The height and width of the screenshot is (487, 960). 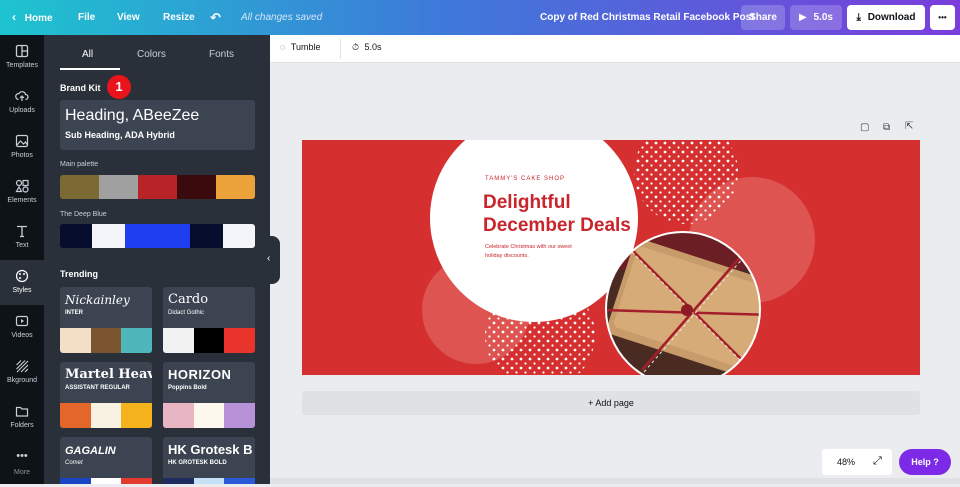 I want to click on nav-videos: Videos, so click(x=22, y=327).